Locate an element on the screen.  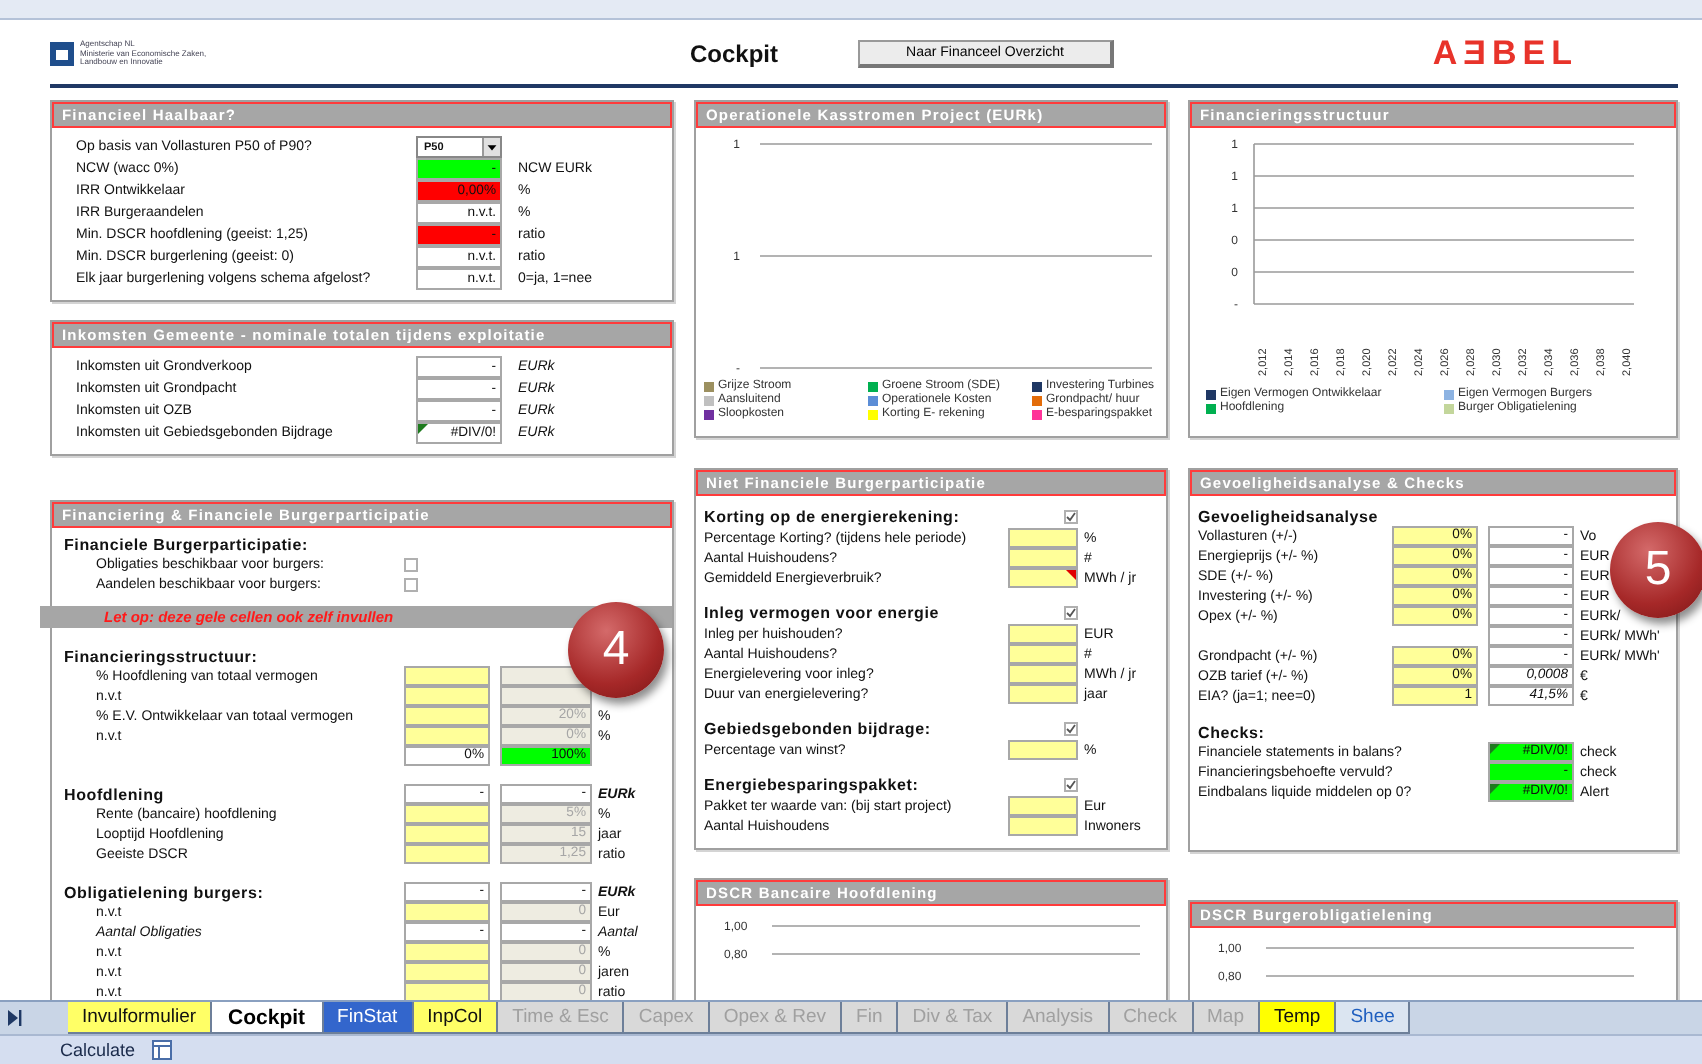
status-text: Calculate is located at coordinates (98, 1050).